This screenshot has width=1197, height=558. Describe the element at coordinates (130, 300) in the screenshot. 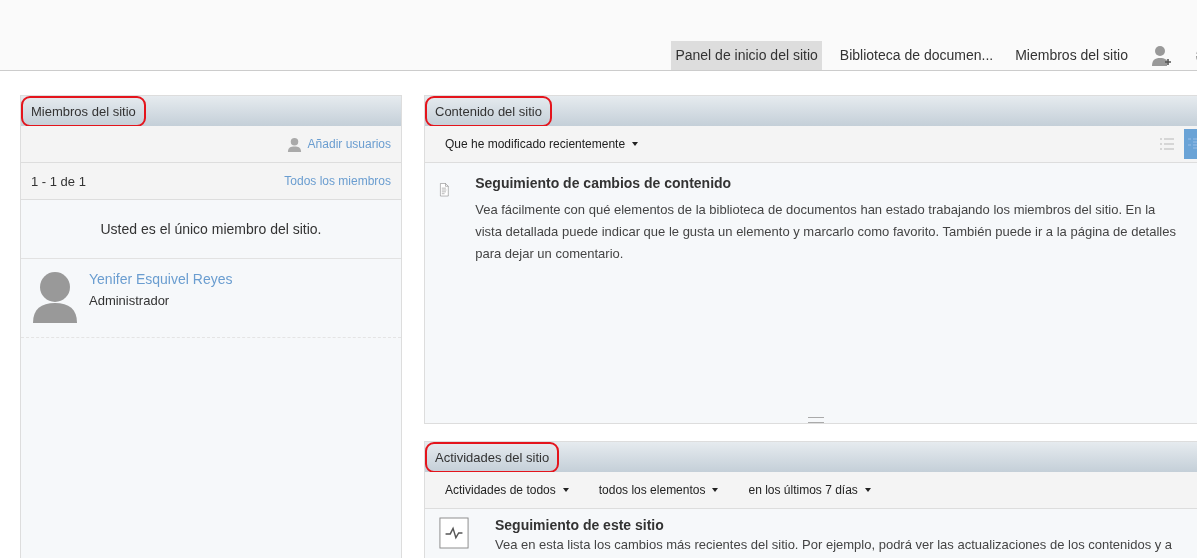

I see `member-role: Administrador` at that location.